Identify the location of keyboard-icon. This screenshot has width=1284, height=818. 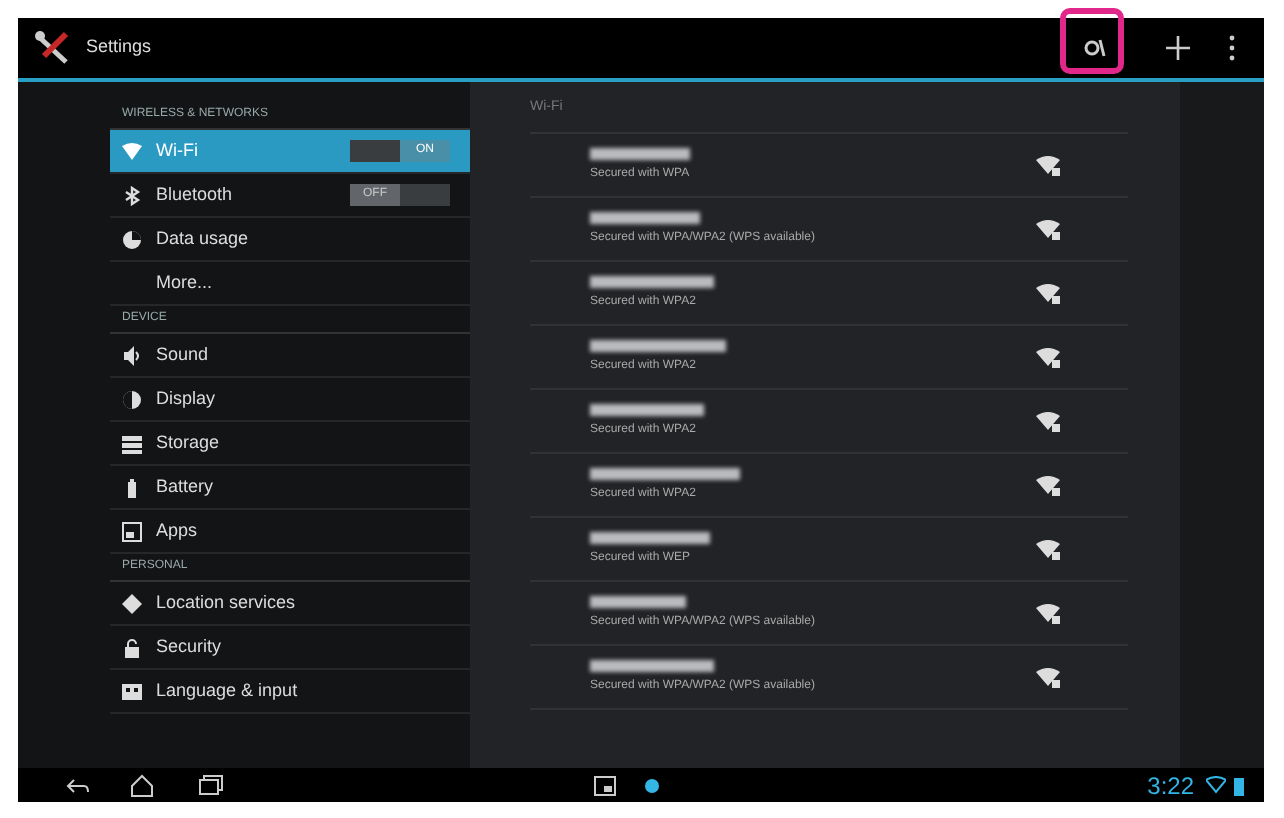
(132, 691).